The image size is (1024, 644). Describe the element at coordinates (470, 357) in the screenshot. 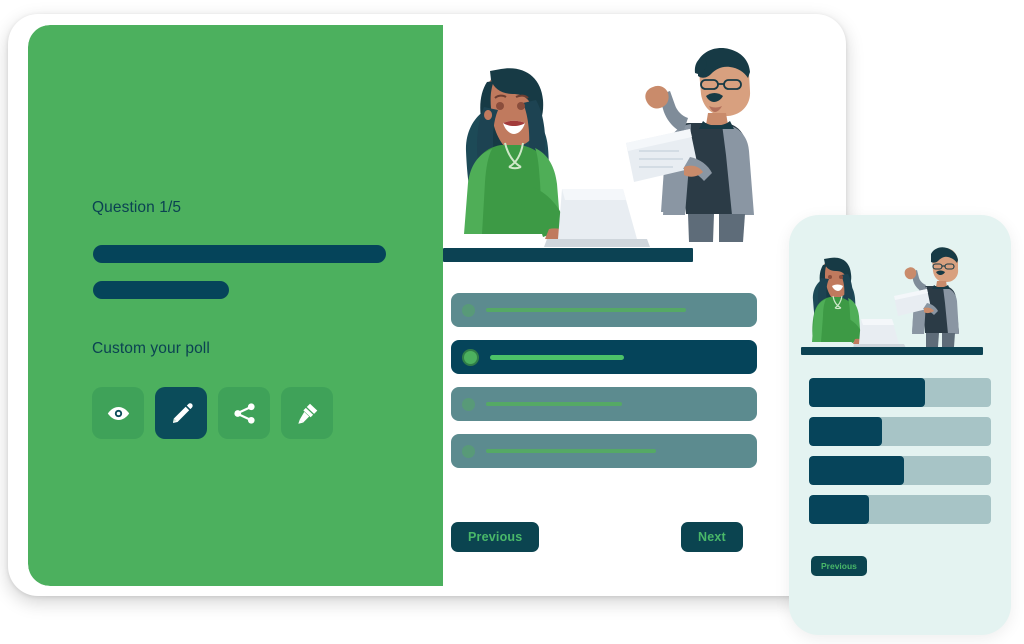

I see `radio-icon-selected` at that location.